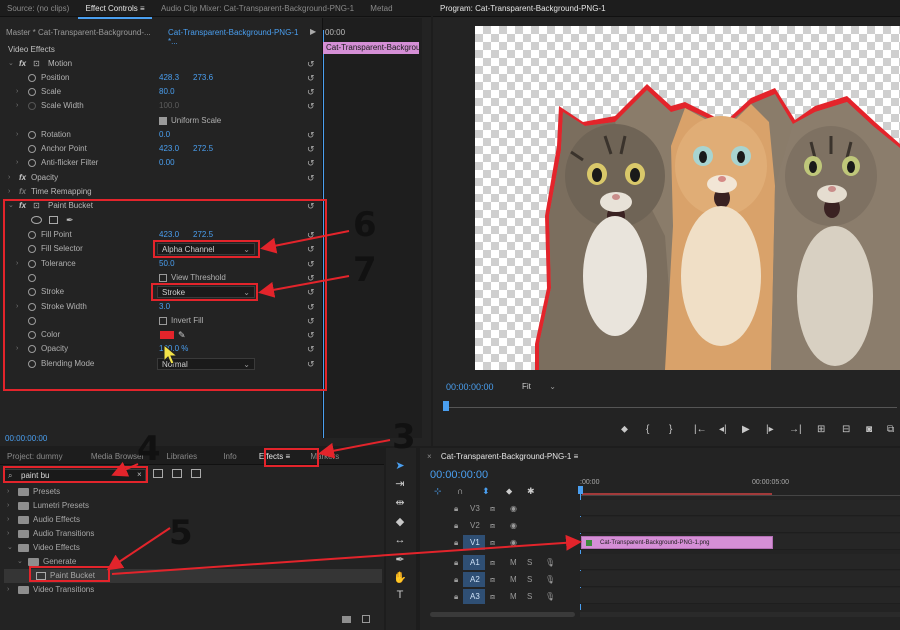 This screenshot has width=900, height=630. What do you see at coordinates (365, 270) in the screenshot?
I see `annotation-number: 7` at bounding box center [365, 270].